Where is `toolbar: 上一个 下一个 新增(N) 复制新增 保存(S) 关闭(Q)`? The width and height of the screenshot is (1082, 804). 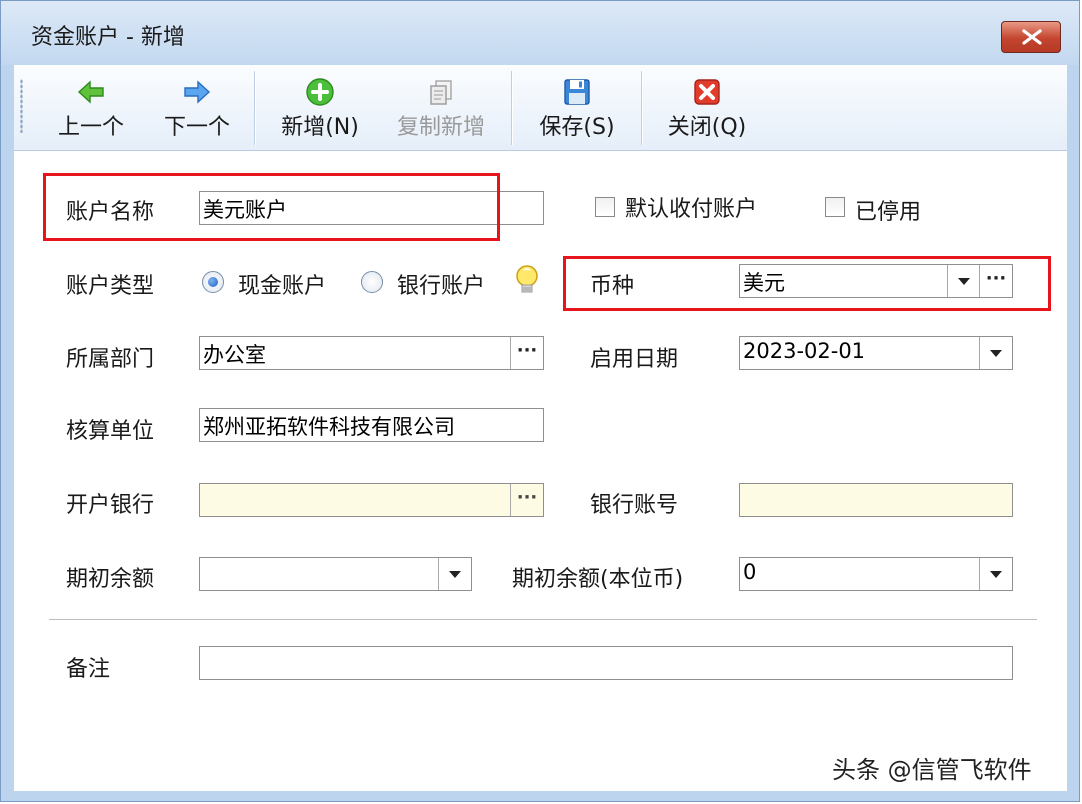
toolbar: 上一个 下一个 新增(N) 复制新增 保存(S) 关闭(Q) is located at coordinates (540, 108).